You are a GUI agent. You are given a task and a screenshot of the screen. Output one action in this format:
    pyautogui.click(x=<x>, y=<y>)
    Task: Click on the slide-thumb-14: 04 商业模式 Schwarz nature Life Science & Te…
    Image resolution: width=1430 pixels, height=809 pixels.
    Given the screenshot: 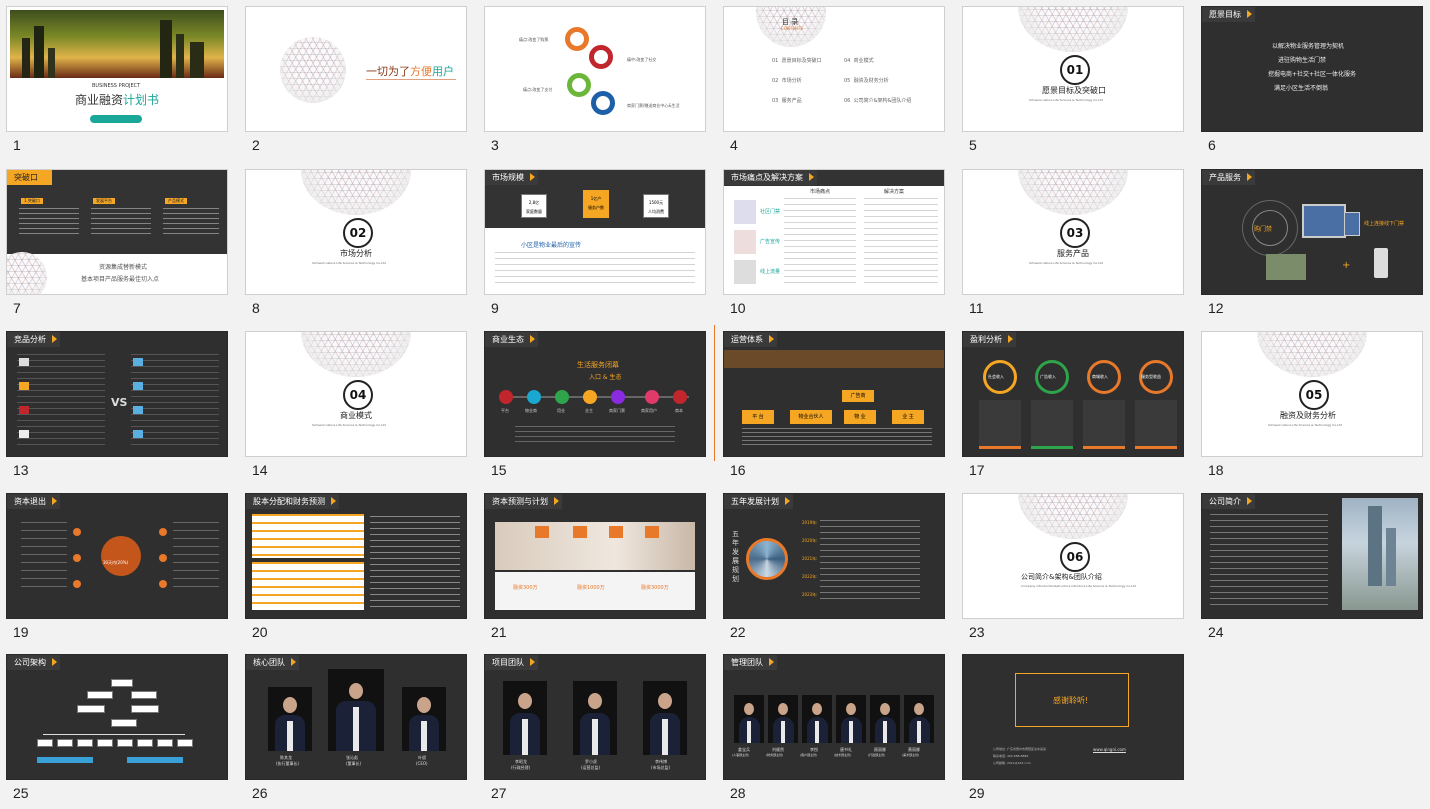 What is the action you would take?
    pyautogui.click(x=358, y=405)
    